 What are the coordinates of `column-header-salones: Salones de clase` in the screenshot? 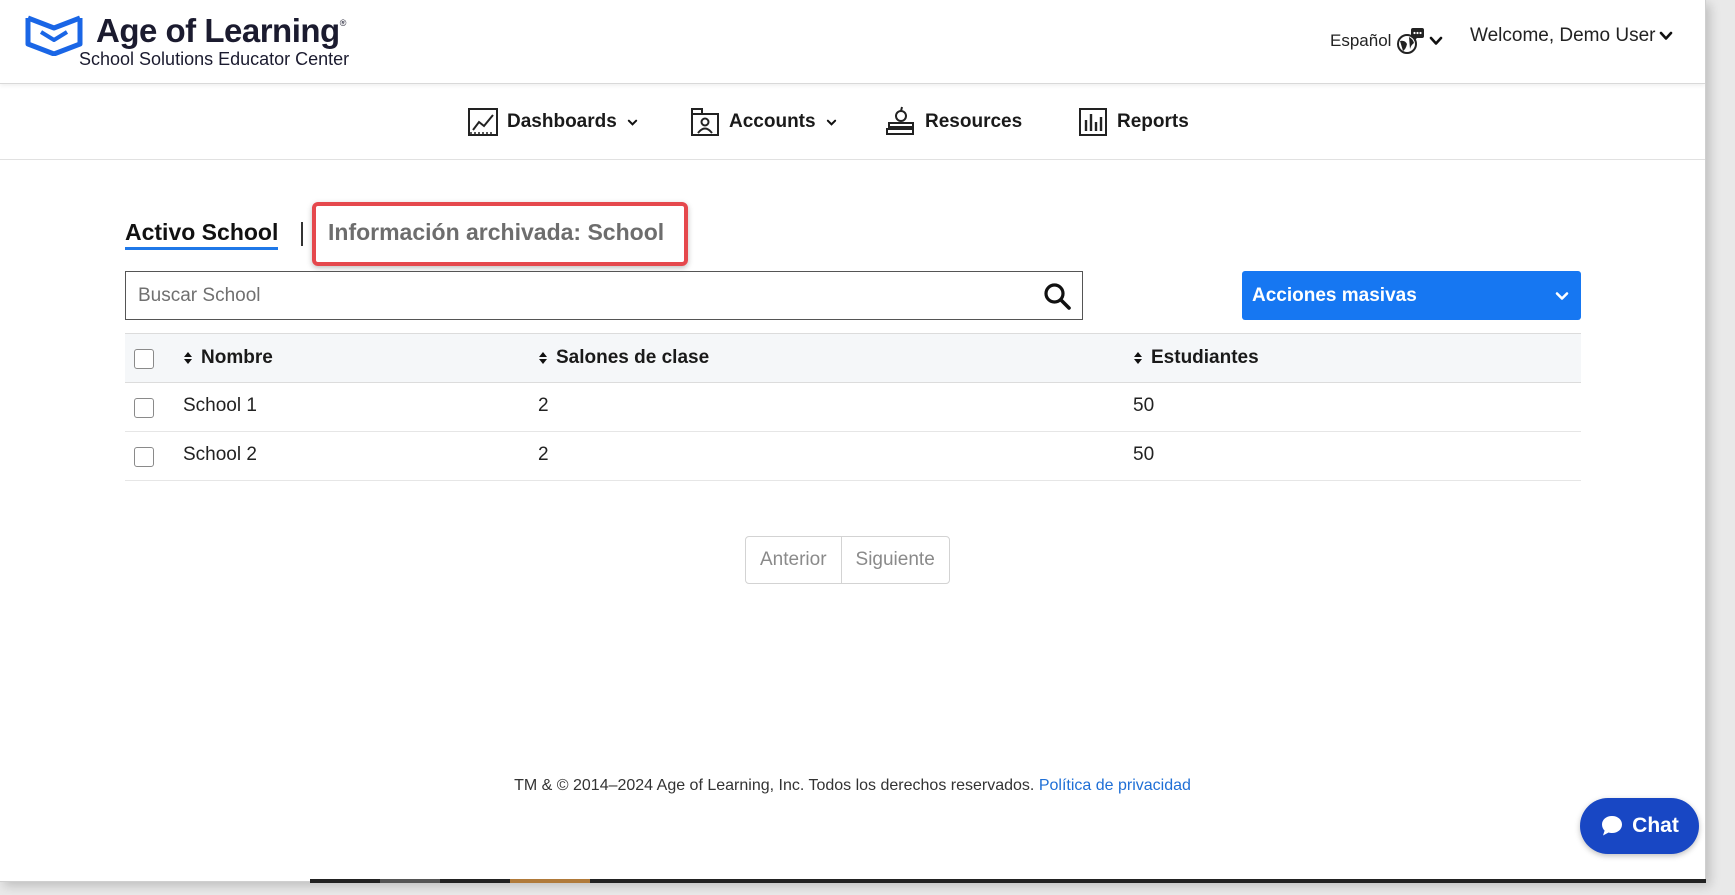 It's located at (623, 358).